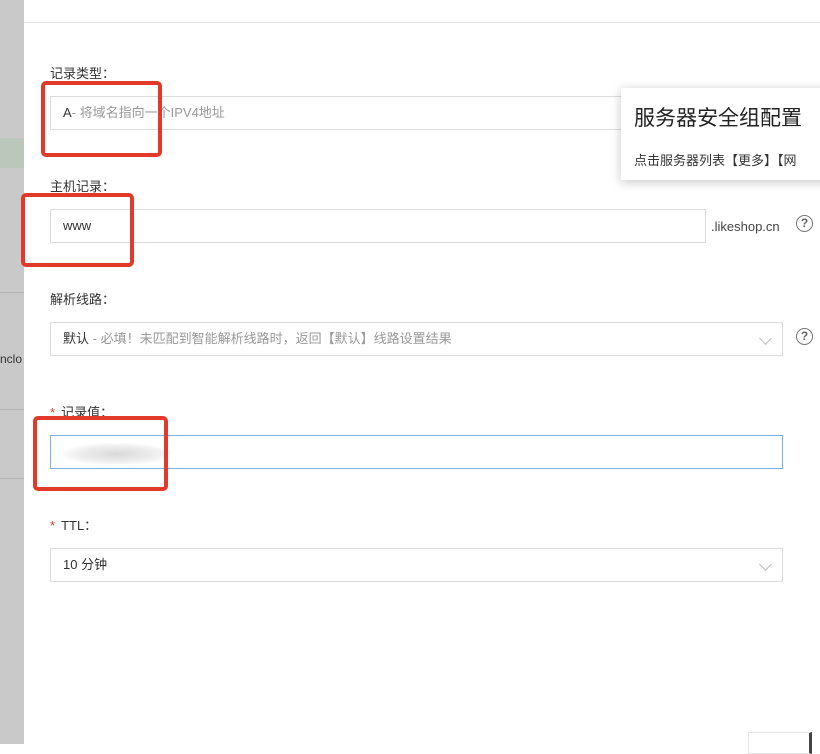  What do you see at coordinates (12, 372) in the screenshot?
I see `background-page: nclo` at bounding box center [12, 372].